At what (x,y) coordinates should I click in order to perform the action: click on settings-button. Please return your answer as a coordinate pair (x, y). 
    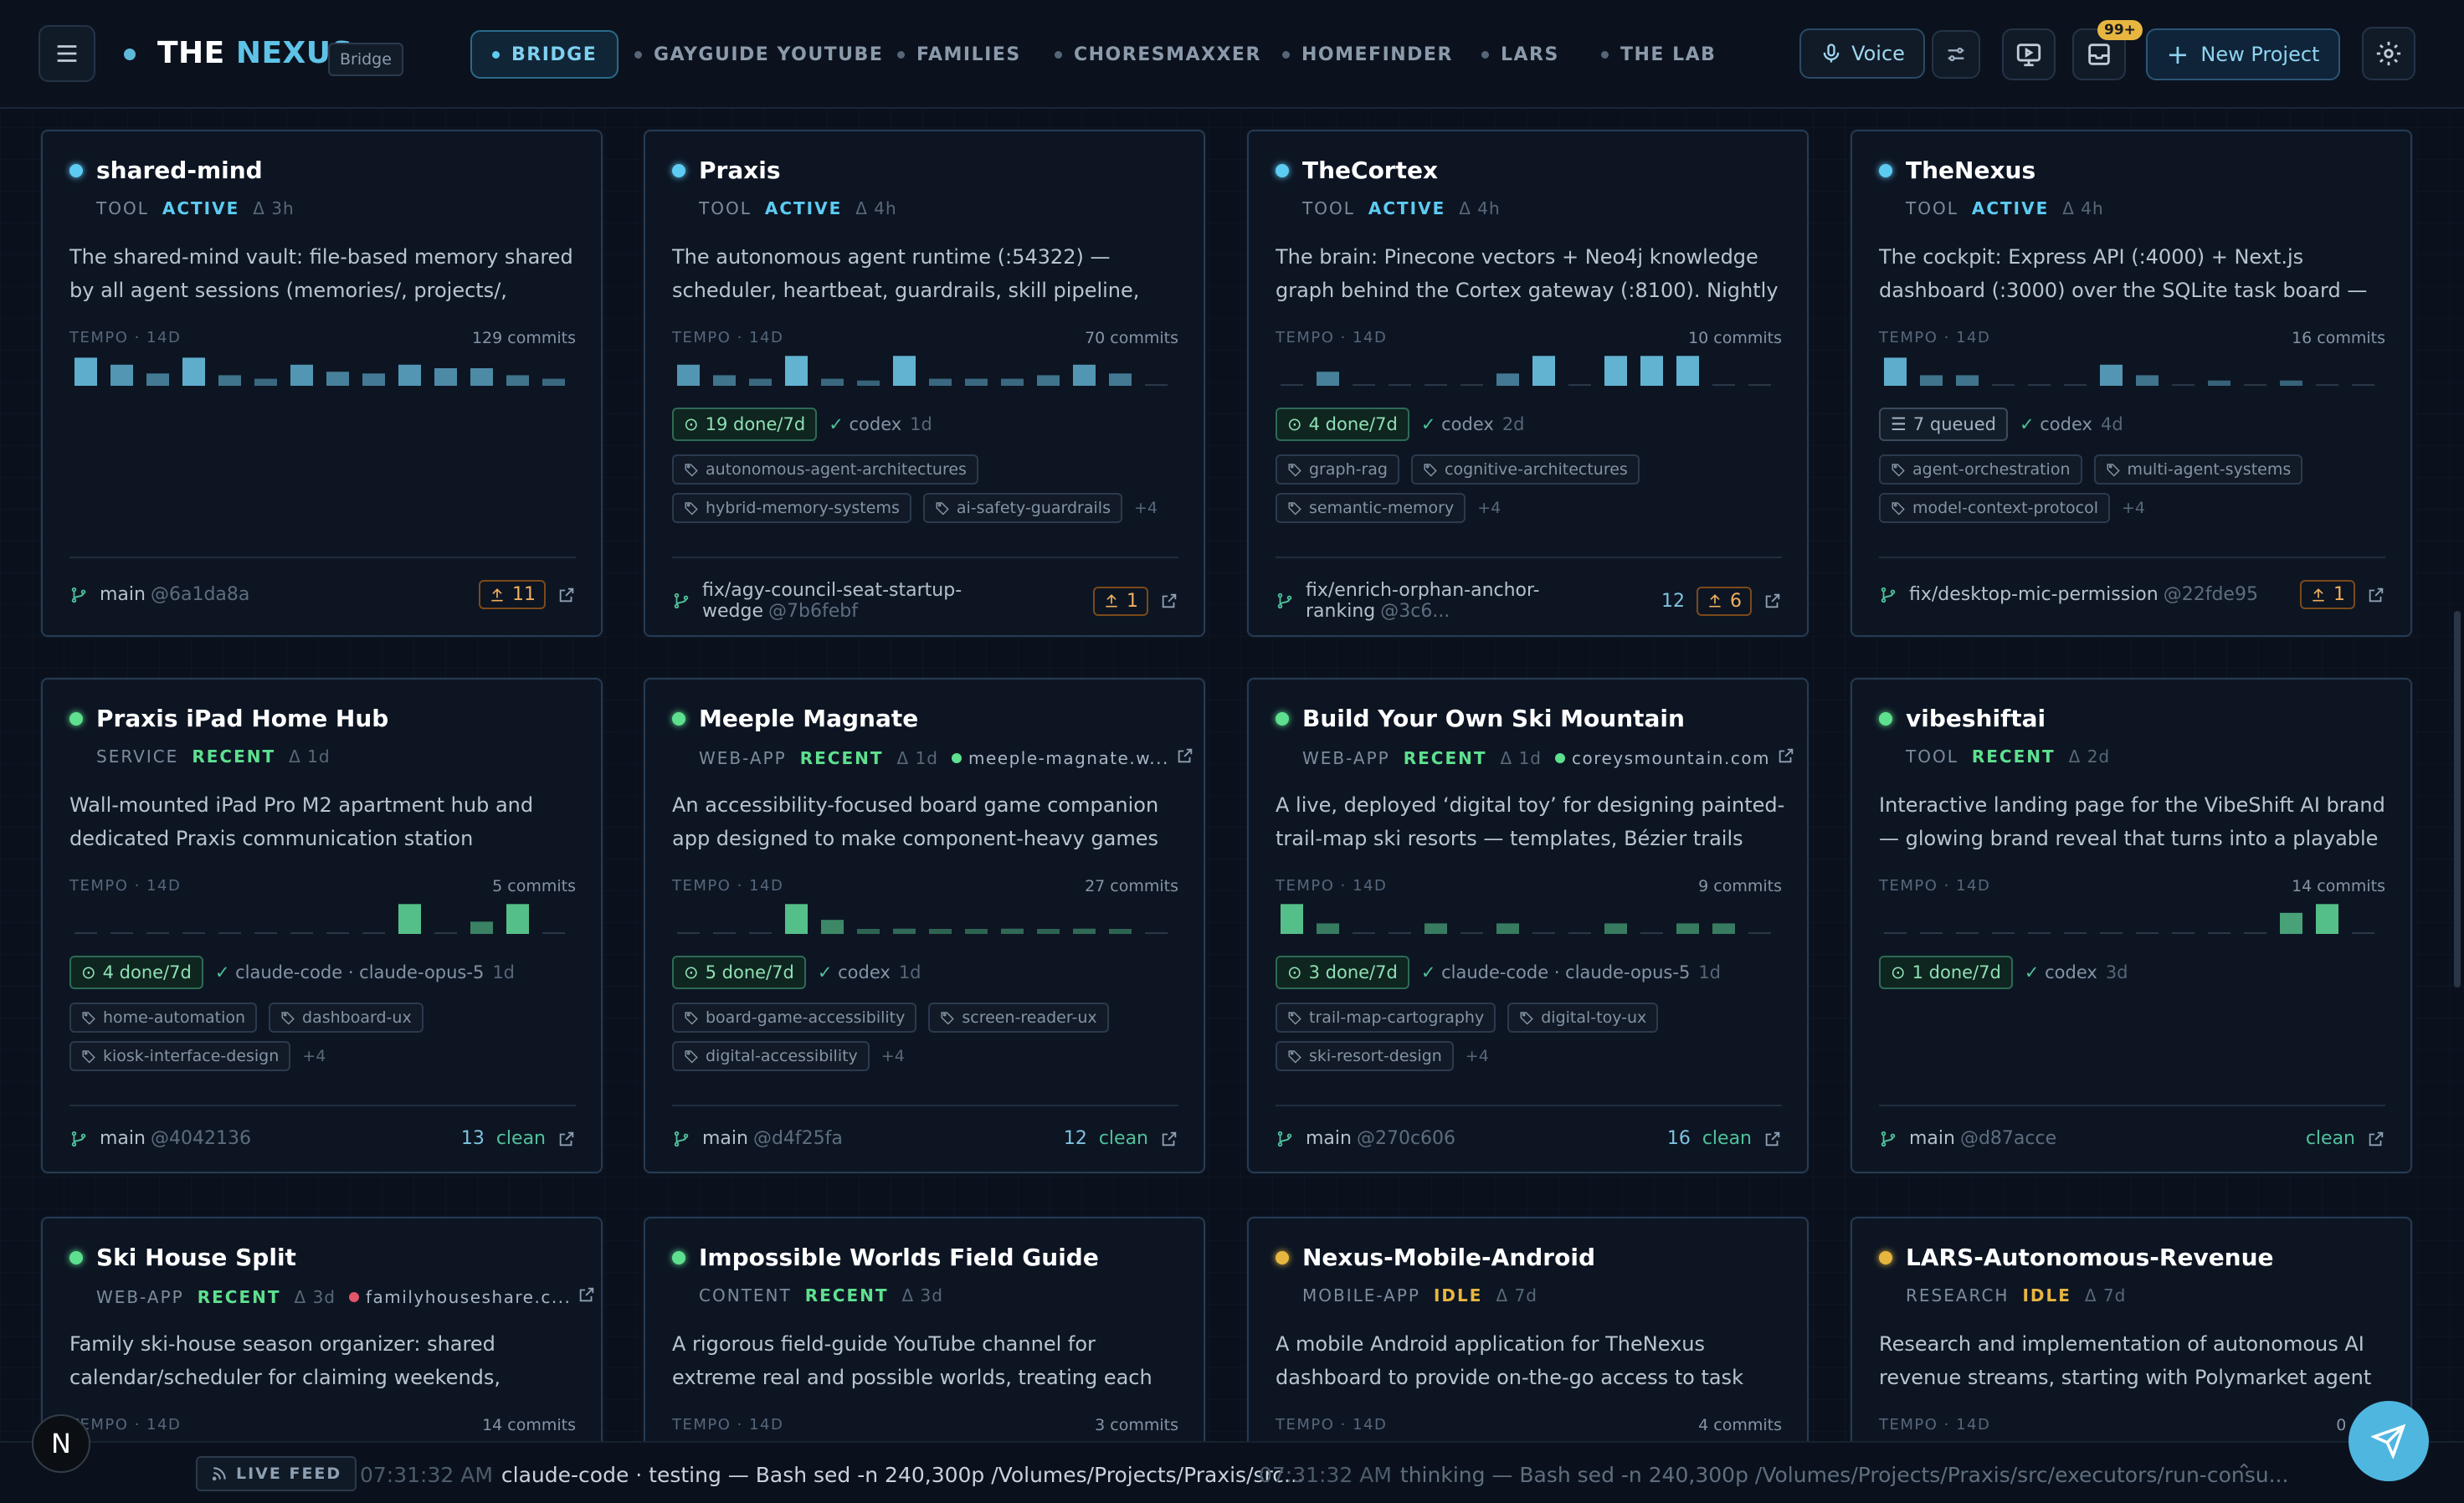
    Looking at the image, I should click on (2388, 54).